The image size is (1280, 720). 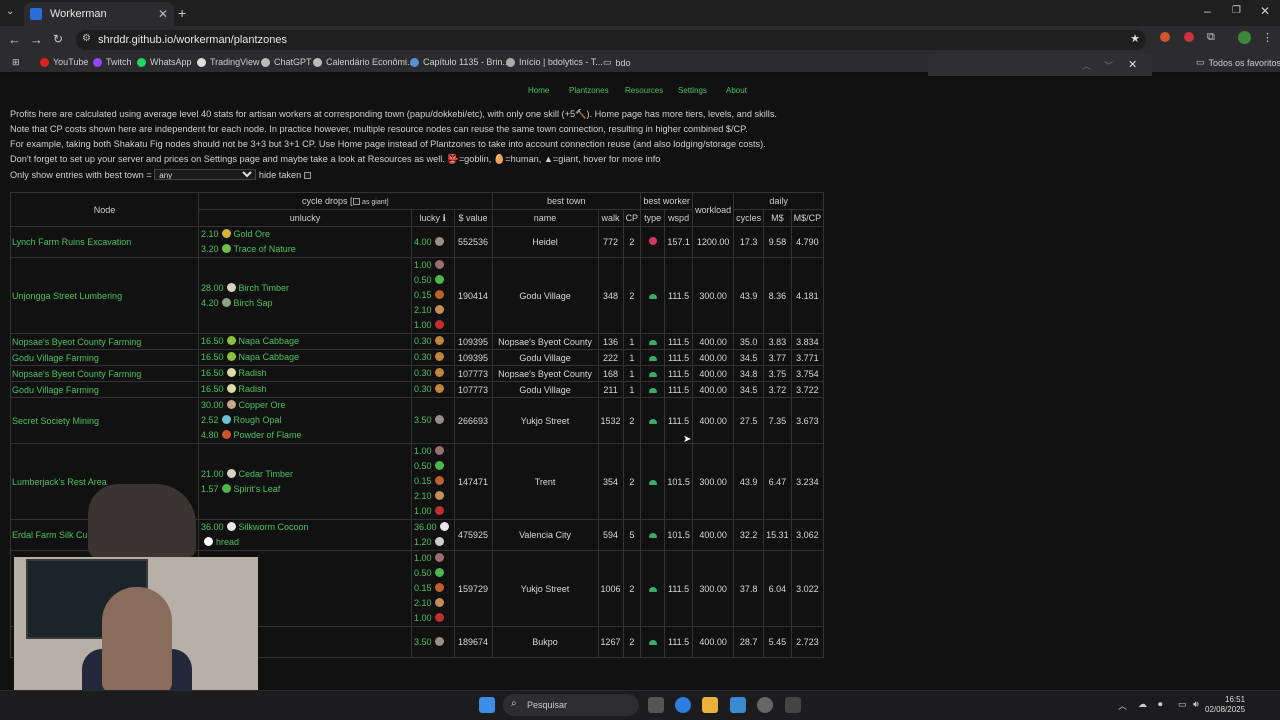 I want to click on as-giant-checkbox, so click(x=356, y=202).